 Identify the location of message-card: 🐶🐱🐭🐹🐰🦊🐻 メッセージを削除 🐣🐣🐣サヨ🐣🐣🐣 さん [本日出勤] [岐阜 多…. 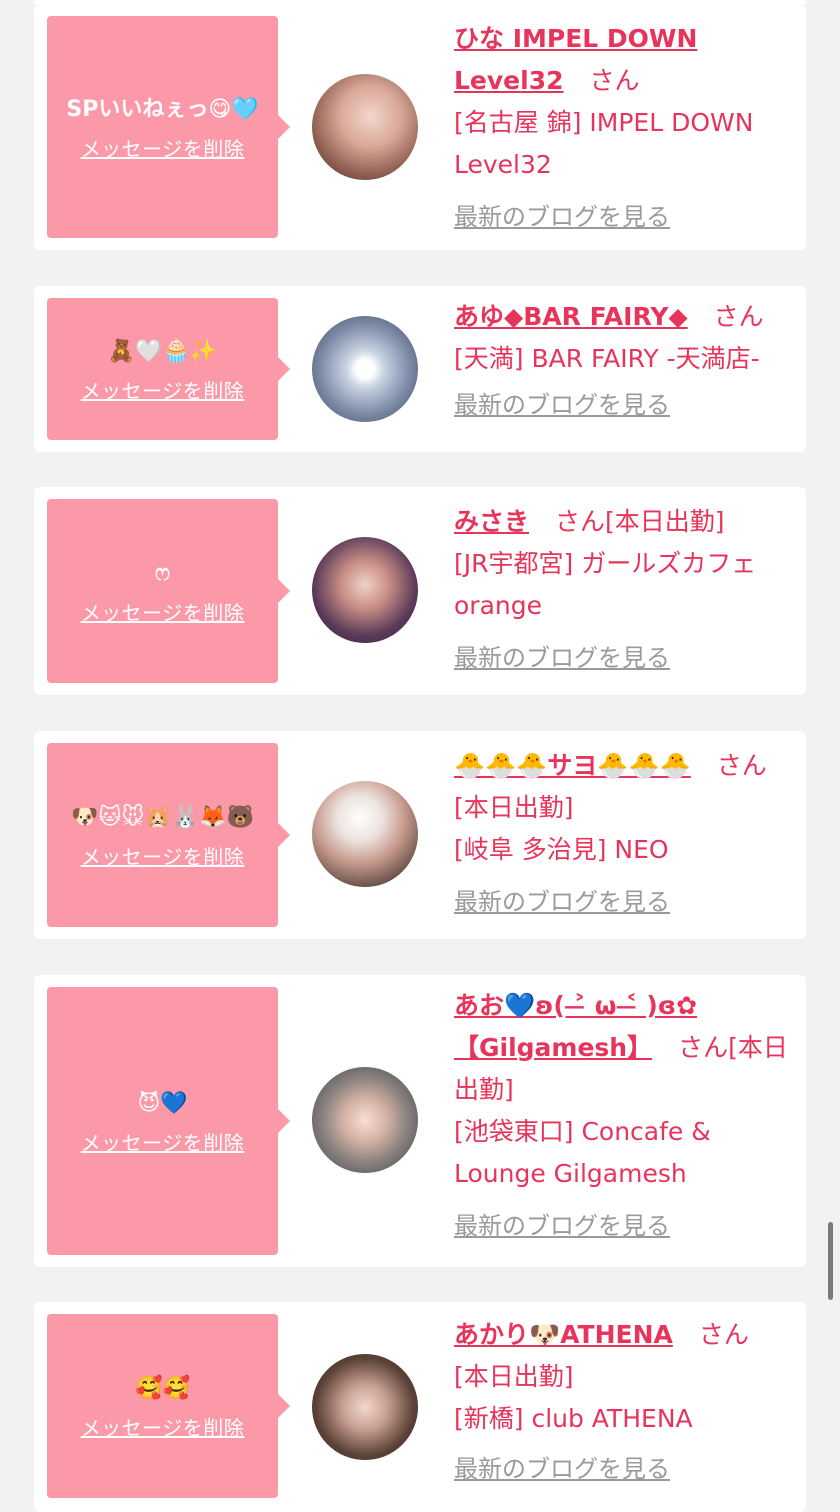
(420, 835).